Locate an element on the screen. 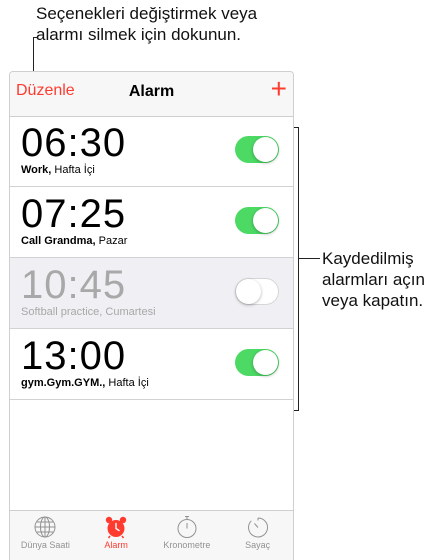 The height and width of the screenshot is (560, 447). page-title: Alarm is located at coordinates (151, 91).